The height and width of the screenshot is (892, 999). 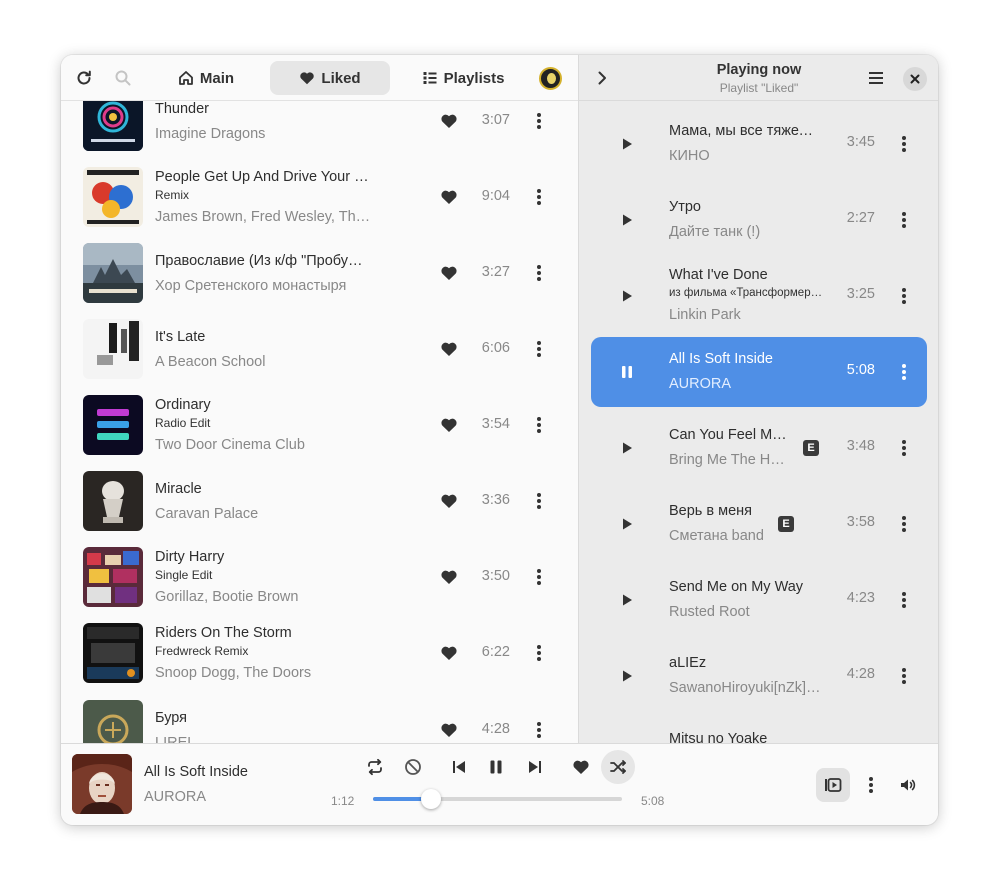 I want to click on track-artist: Snoop Dogg, The Doors, so click(x=233, y=673).